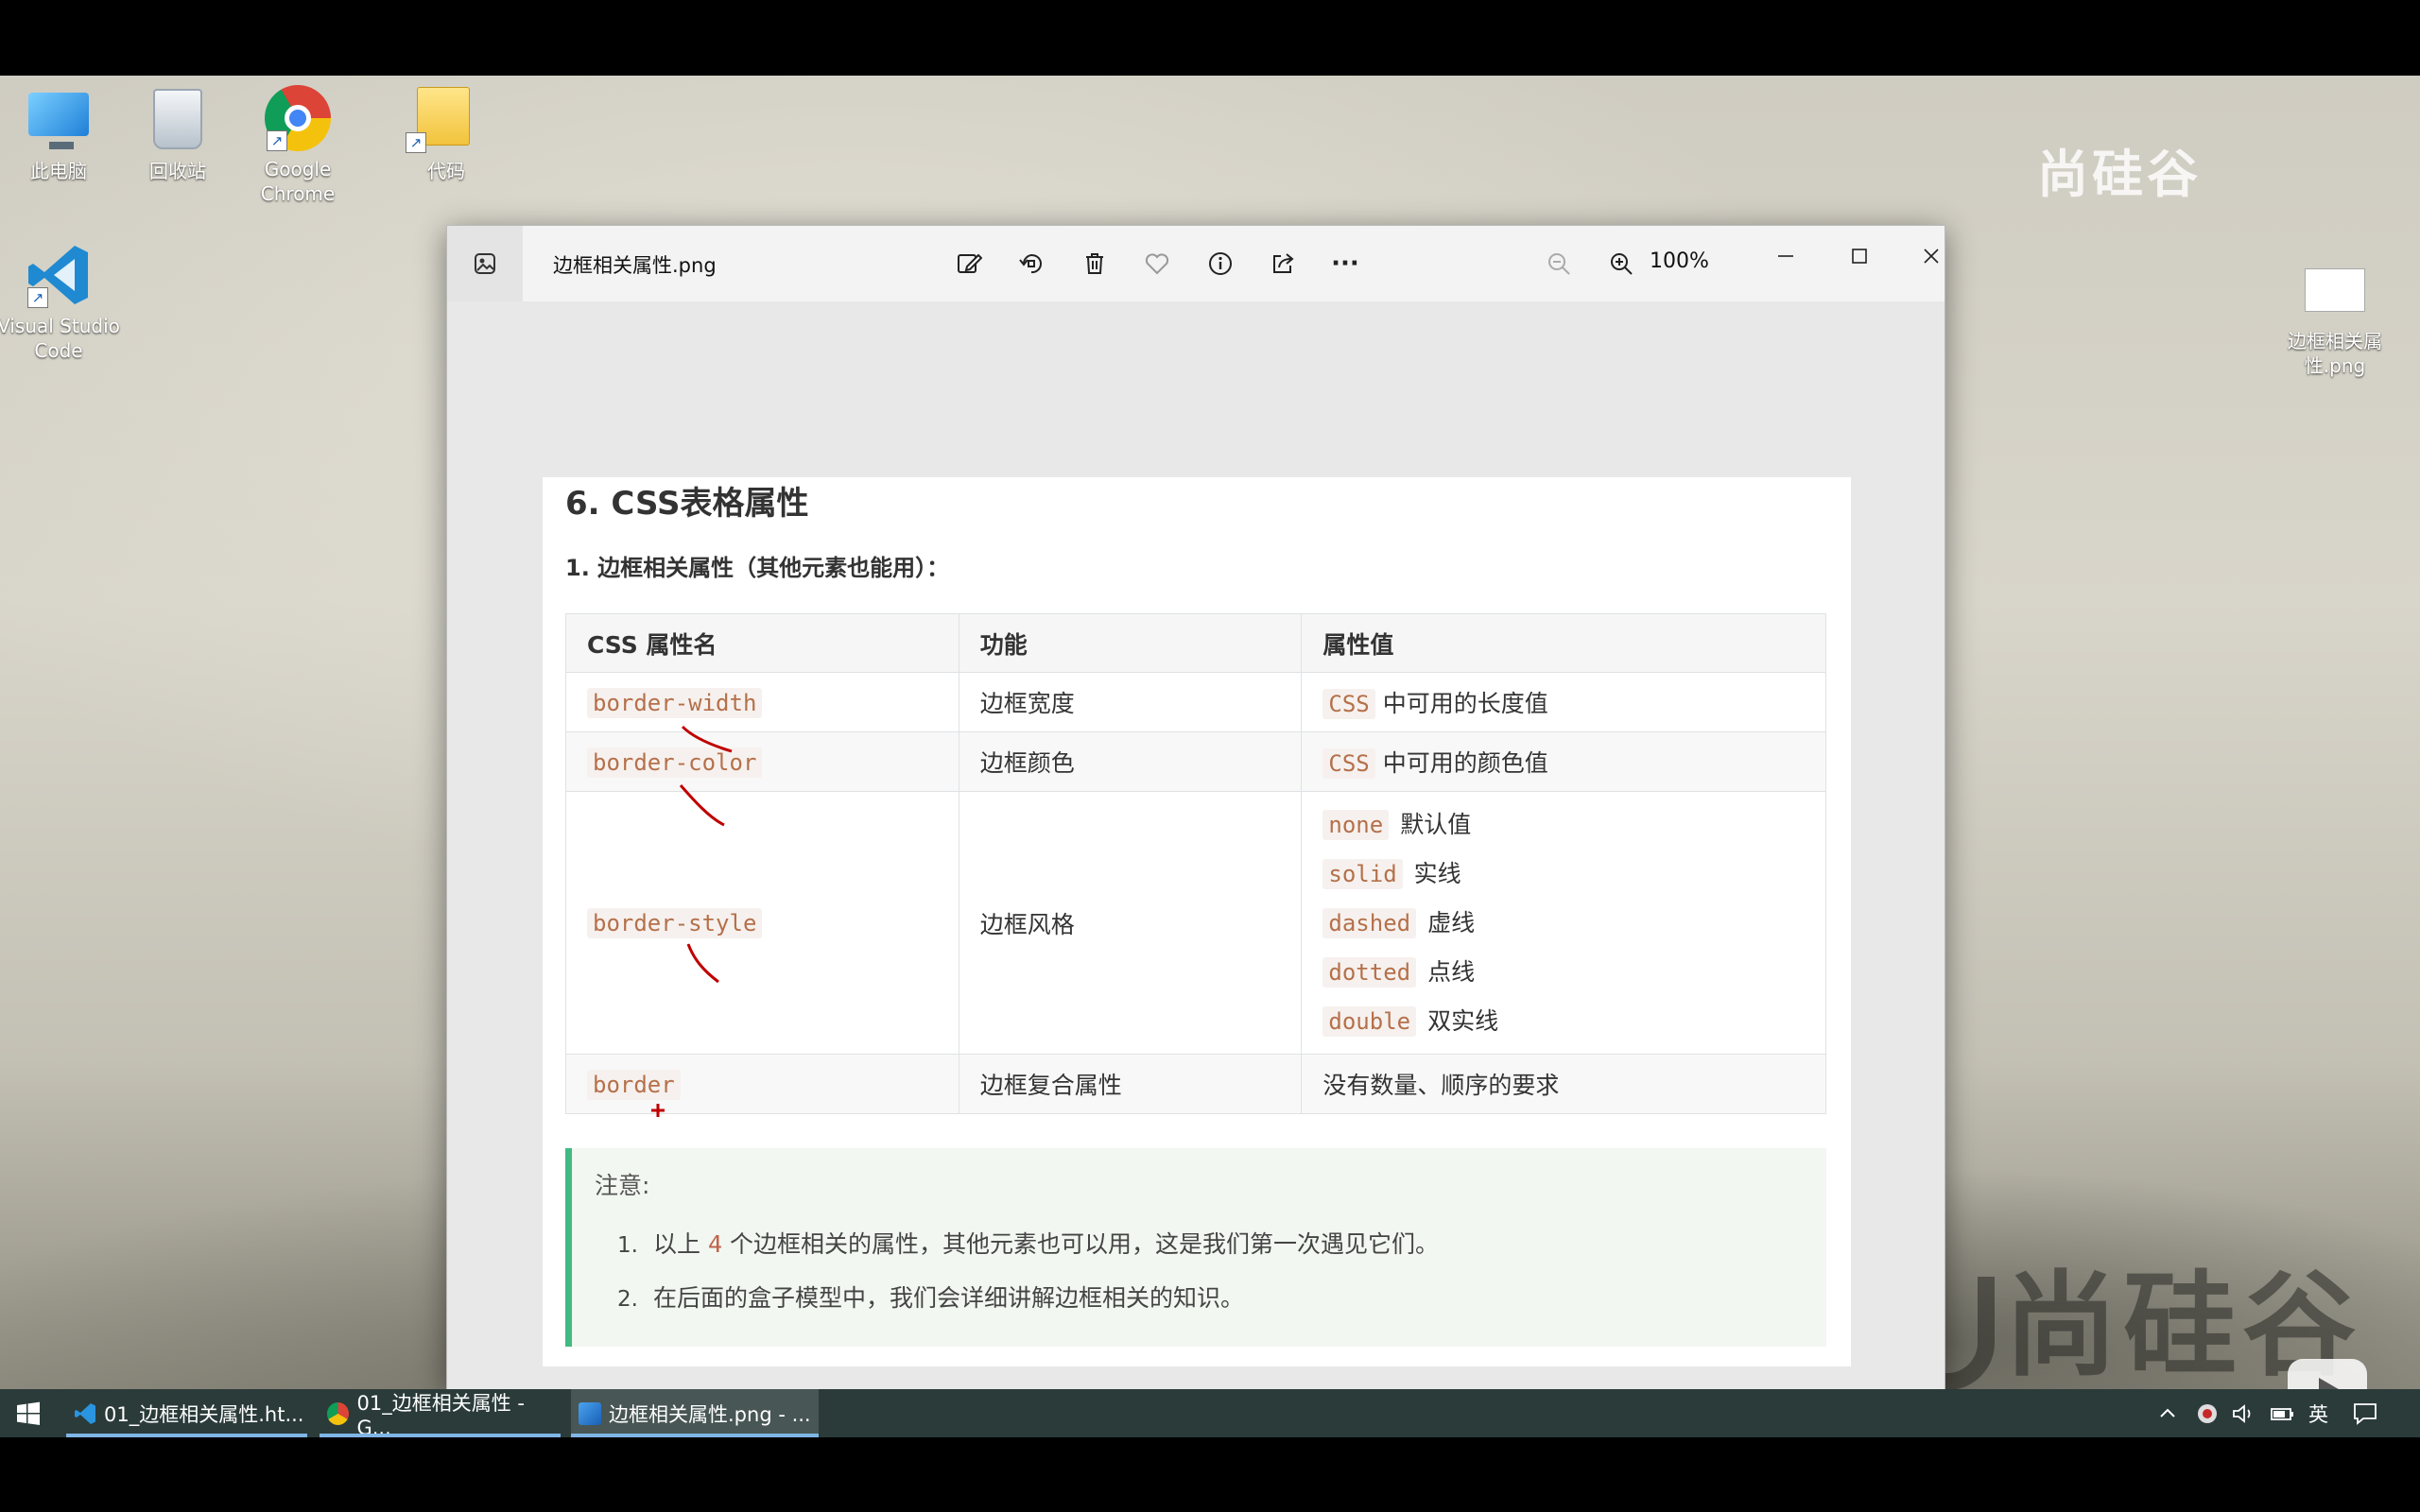  I want to click on table-cell: 边框颜色, so click(1130, 761).